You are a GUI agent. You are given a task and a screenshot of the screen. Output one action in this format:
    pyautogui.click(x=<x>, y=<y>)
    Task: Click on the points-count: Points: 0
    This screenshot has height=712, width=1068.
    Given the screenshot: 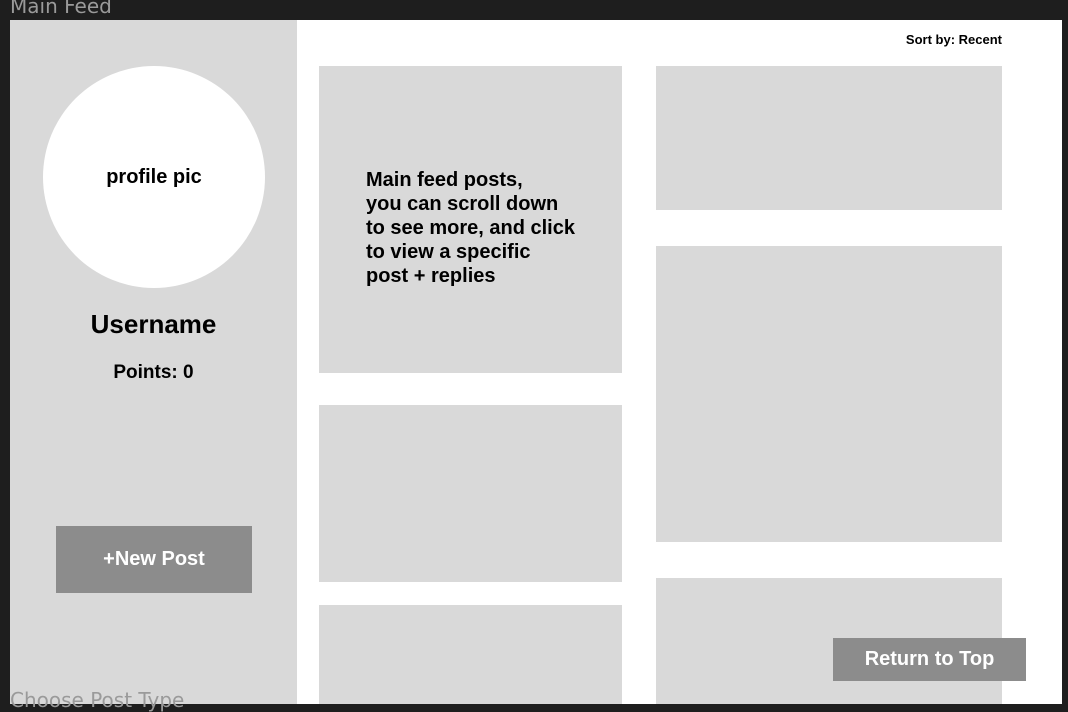 What is the action you would take?
    pyautogui.click(x=153, y=372)
    